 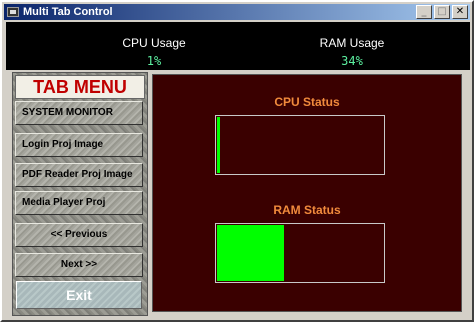 What do you see at coordinates (79, 235) in the screenshot?
I see `previous-button: << Previous` at bounding box center [79, 235].